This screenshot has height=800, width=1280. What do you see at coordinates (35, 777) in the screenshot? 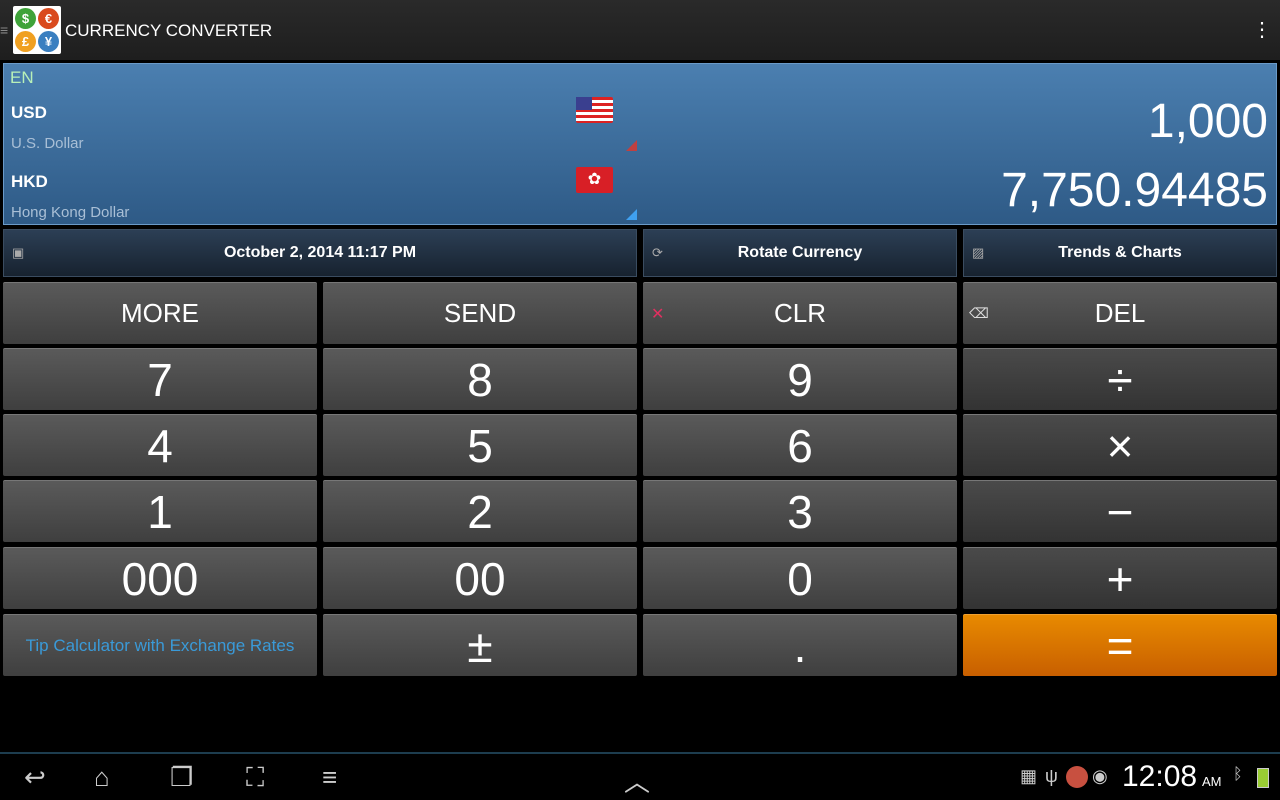
I see `back-icon: ↩` at bounding box center [35, 777].